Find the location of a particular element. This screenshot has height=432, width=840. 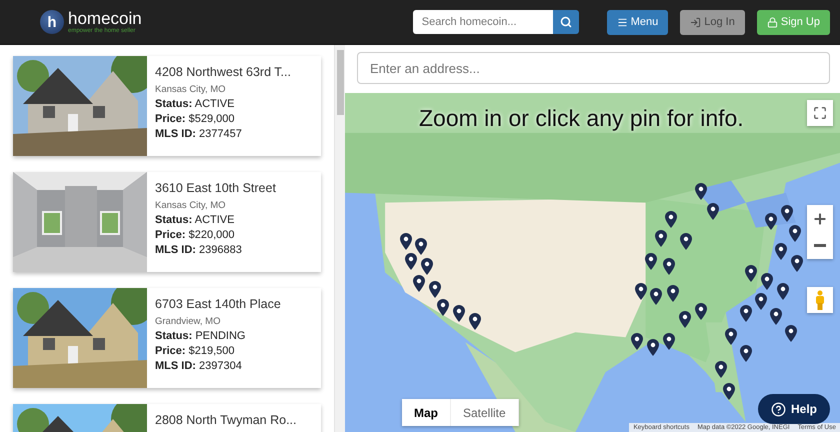

listing-card: 6703 East 140th Place Grandview, MO Status: PENDING Price: $219,500 MLS ID: 2397304 is located at coordinates (167, 338).